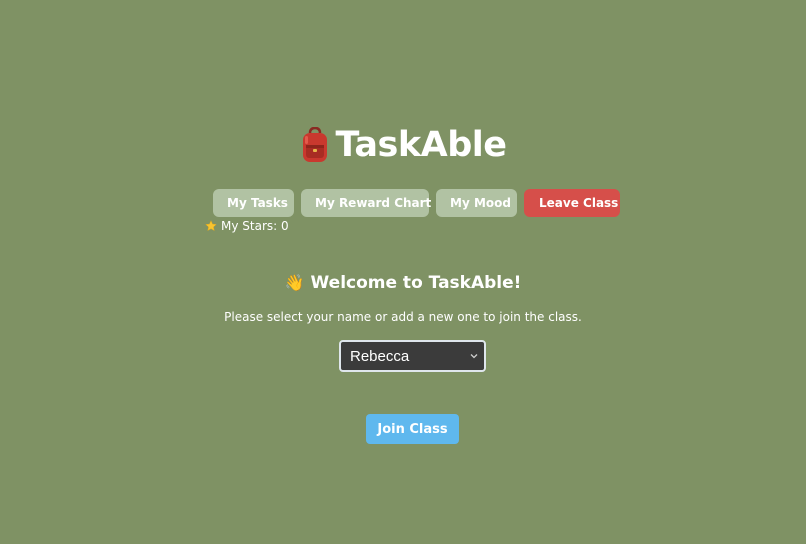  Describe the element at coordinates (255, 226) in the screenshot. I see `stars-label: My Stars: 0` at that location.